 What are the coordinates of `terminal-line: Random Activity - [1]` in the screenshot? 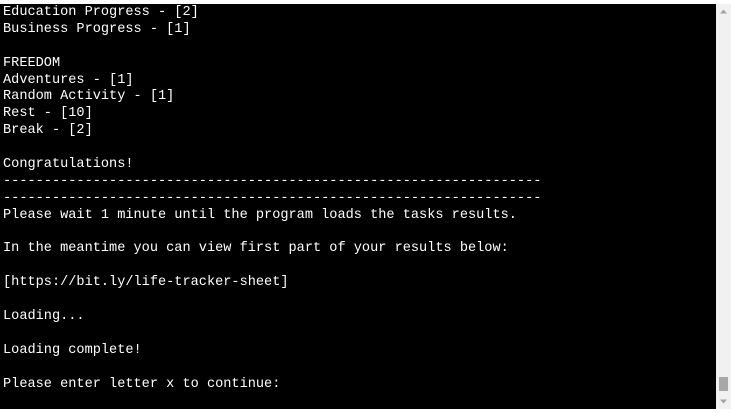 It's located at (89, 97).